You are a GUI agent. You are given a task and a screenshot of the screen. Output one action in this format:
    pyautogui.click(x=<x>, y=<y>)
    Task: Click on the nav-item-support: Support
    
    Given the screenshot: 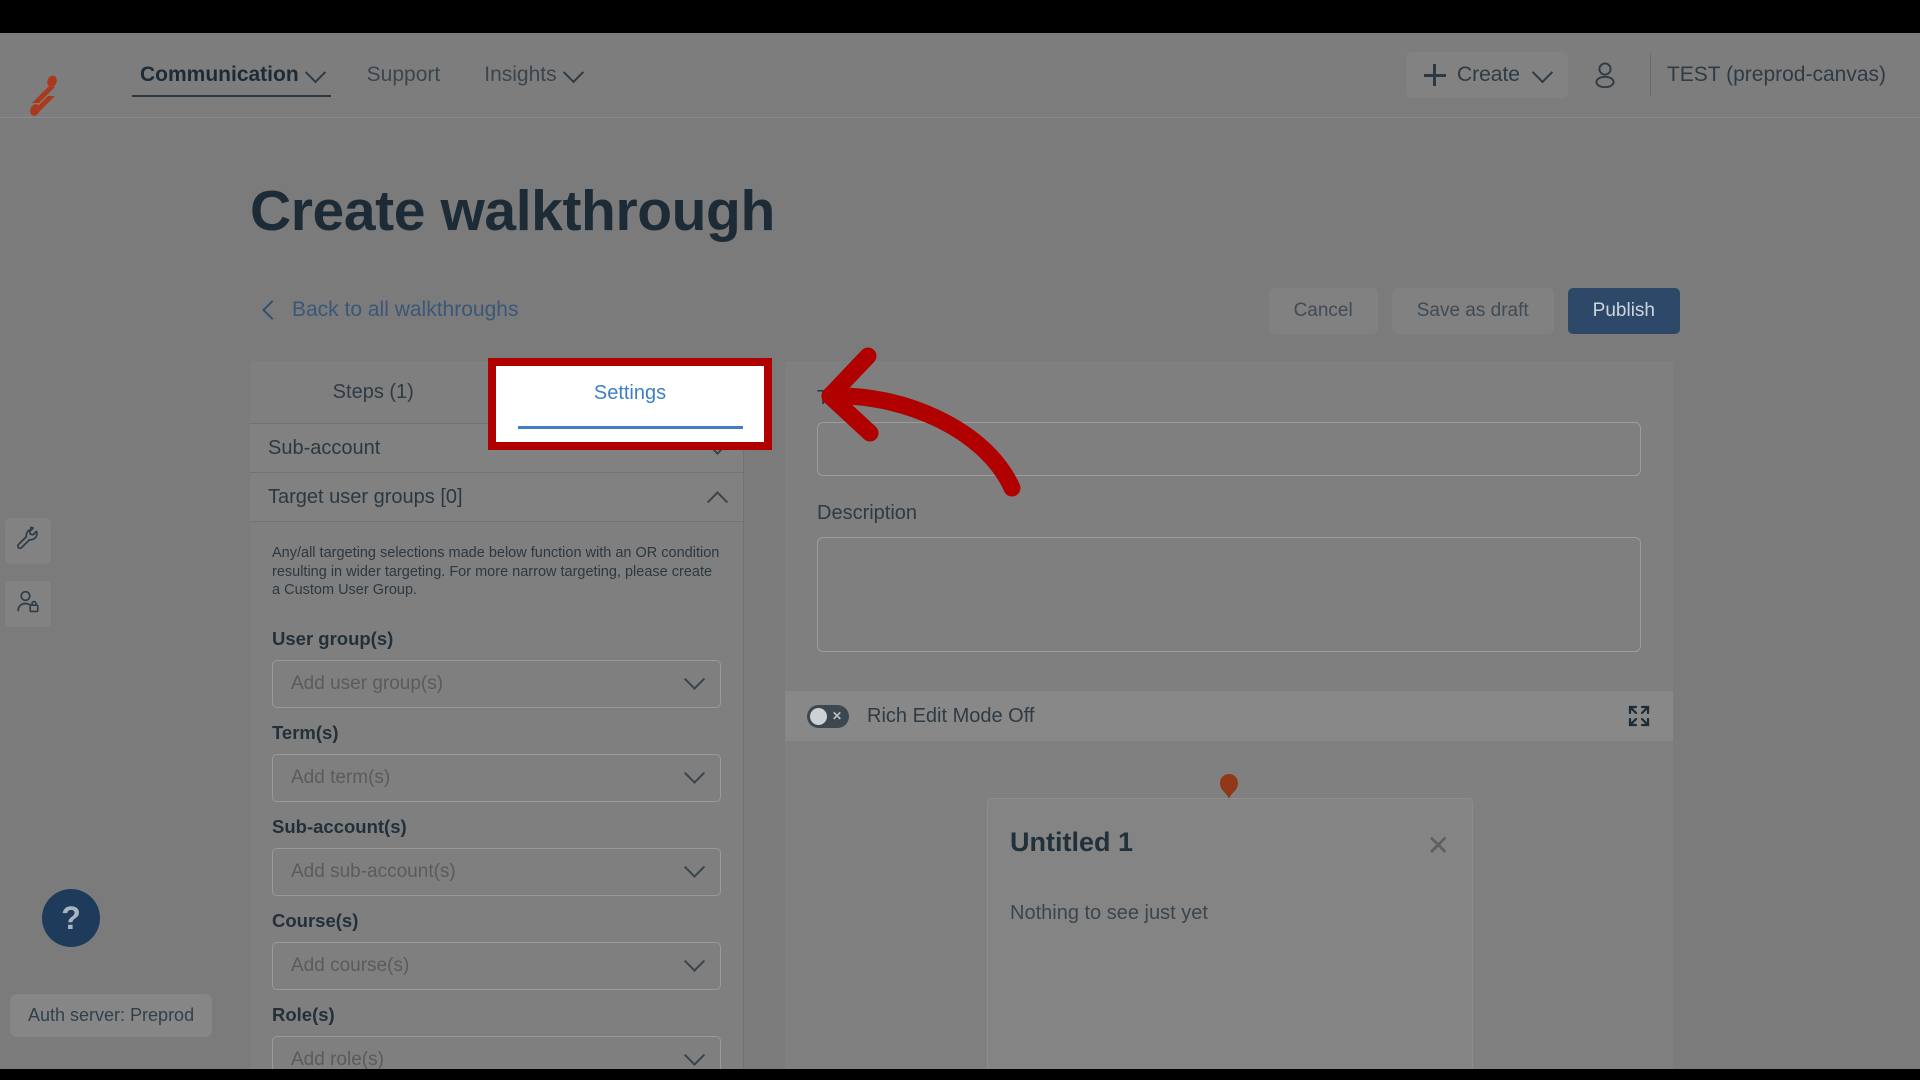 What is the action you would take?
    pyautogui.click(x=404, y=75)
    